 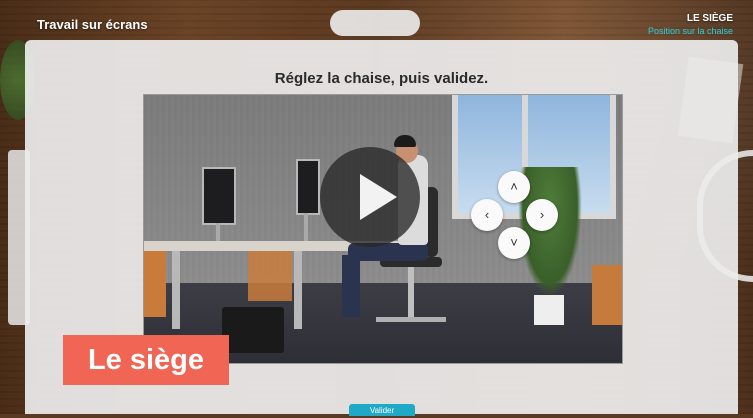 I want to click on scene-pot, so click(x=549, y=310).